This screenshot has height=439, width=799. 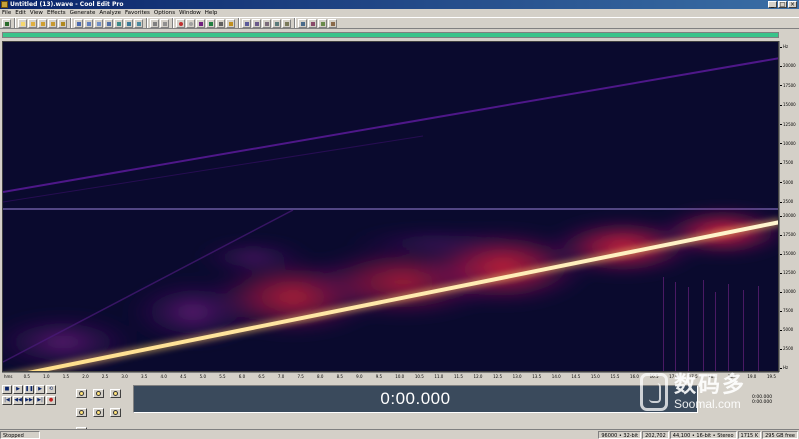 I want to click on zoom-in-button, so click(x=81, y=393).